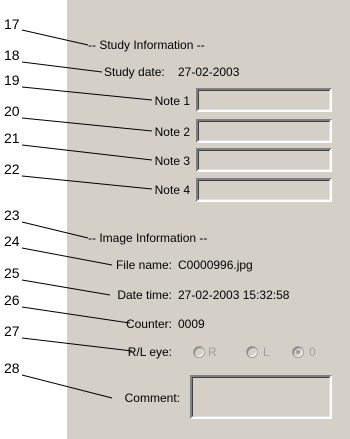 The width and height of the screenshot is (350, 439). I want to click on callout-22: 22, so click(12, 169).